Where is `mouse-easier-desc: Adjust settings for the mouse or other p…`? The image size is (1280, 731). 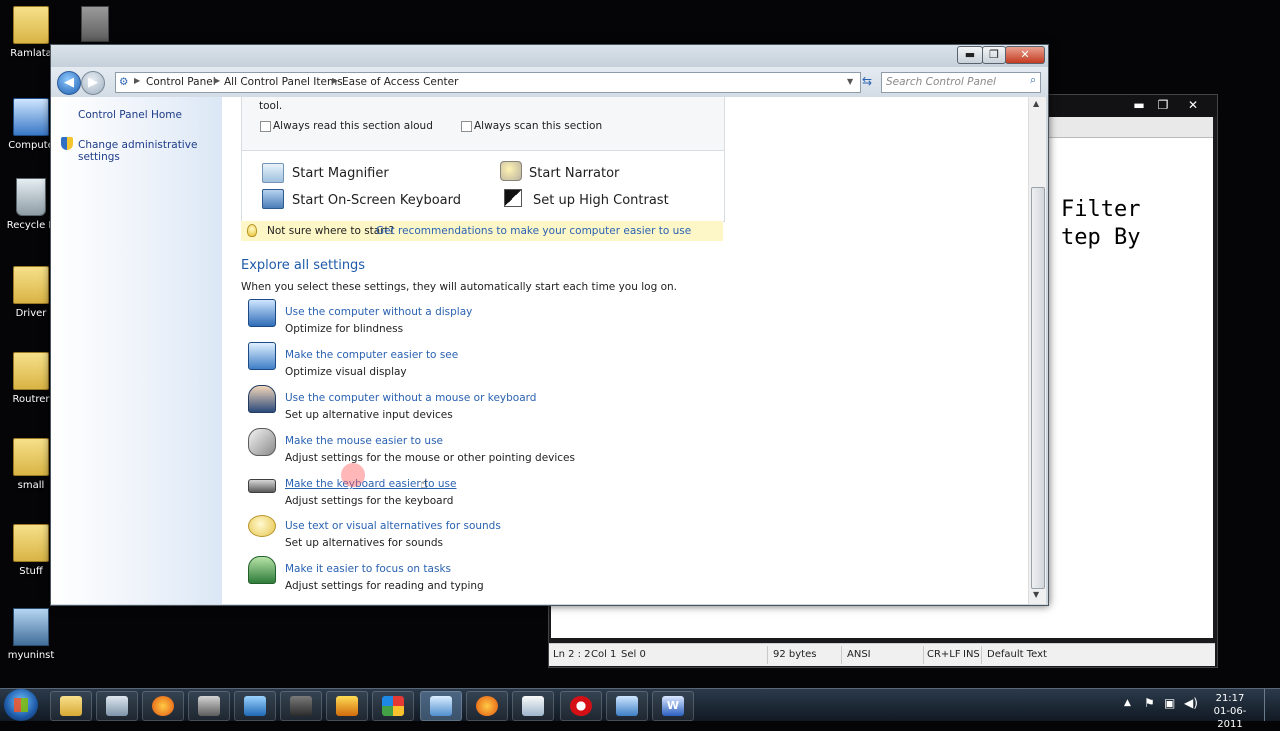
mouse-easier-desc: Adjust settings for the mouse or other p… is located at coordinates (430, 458).